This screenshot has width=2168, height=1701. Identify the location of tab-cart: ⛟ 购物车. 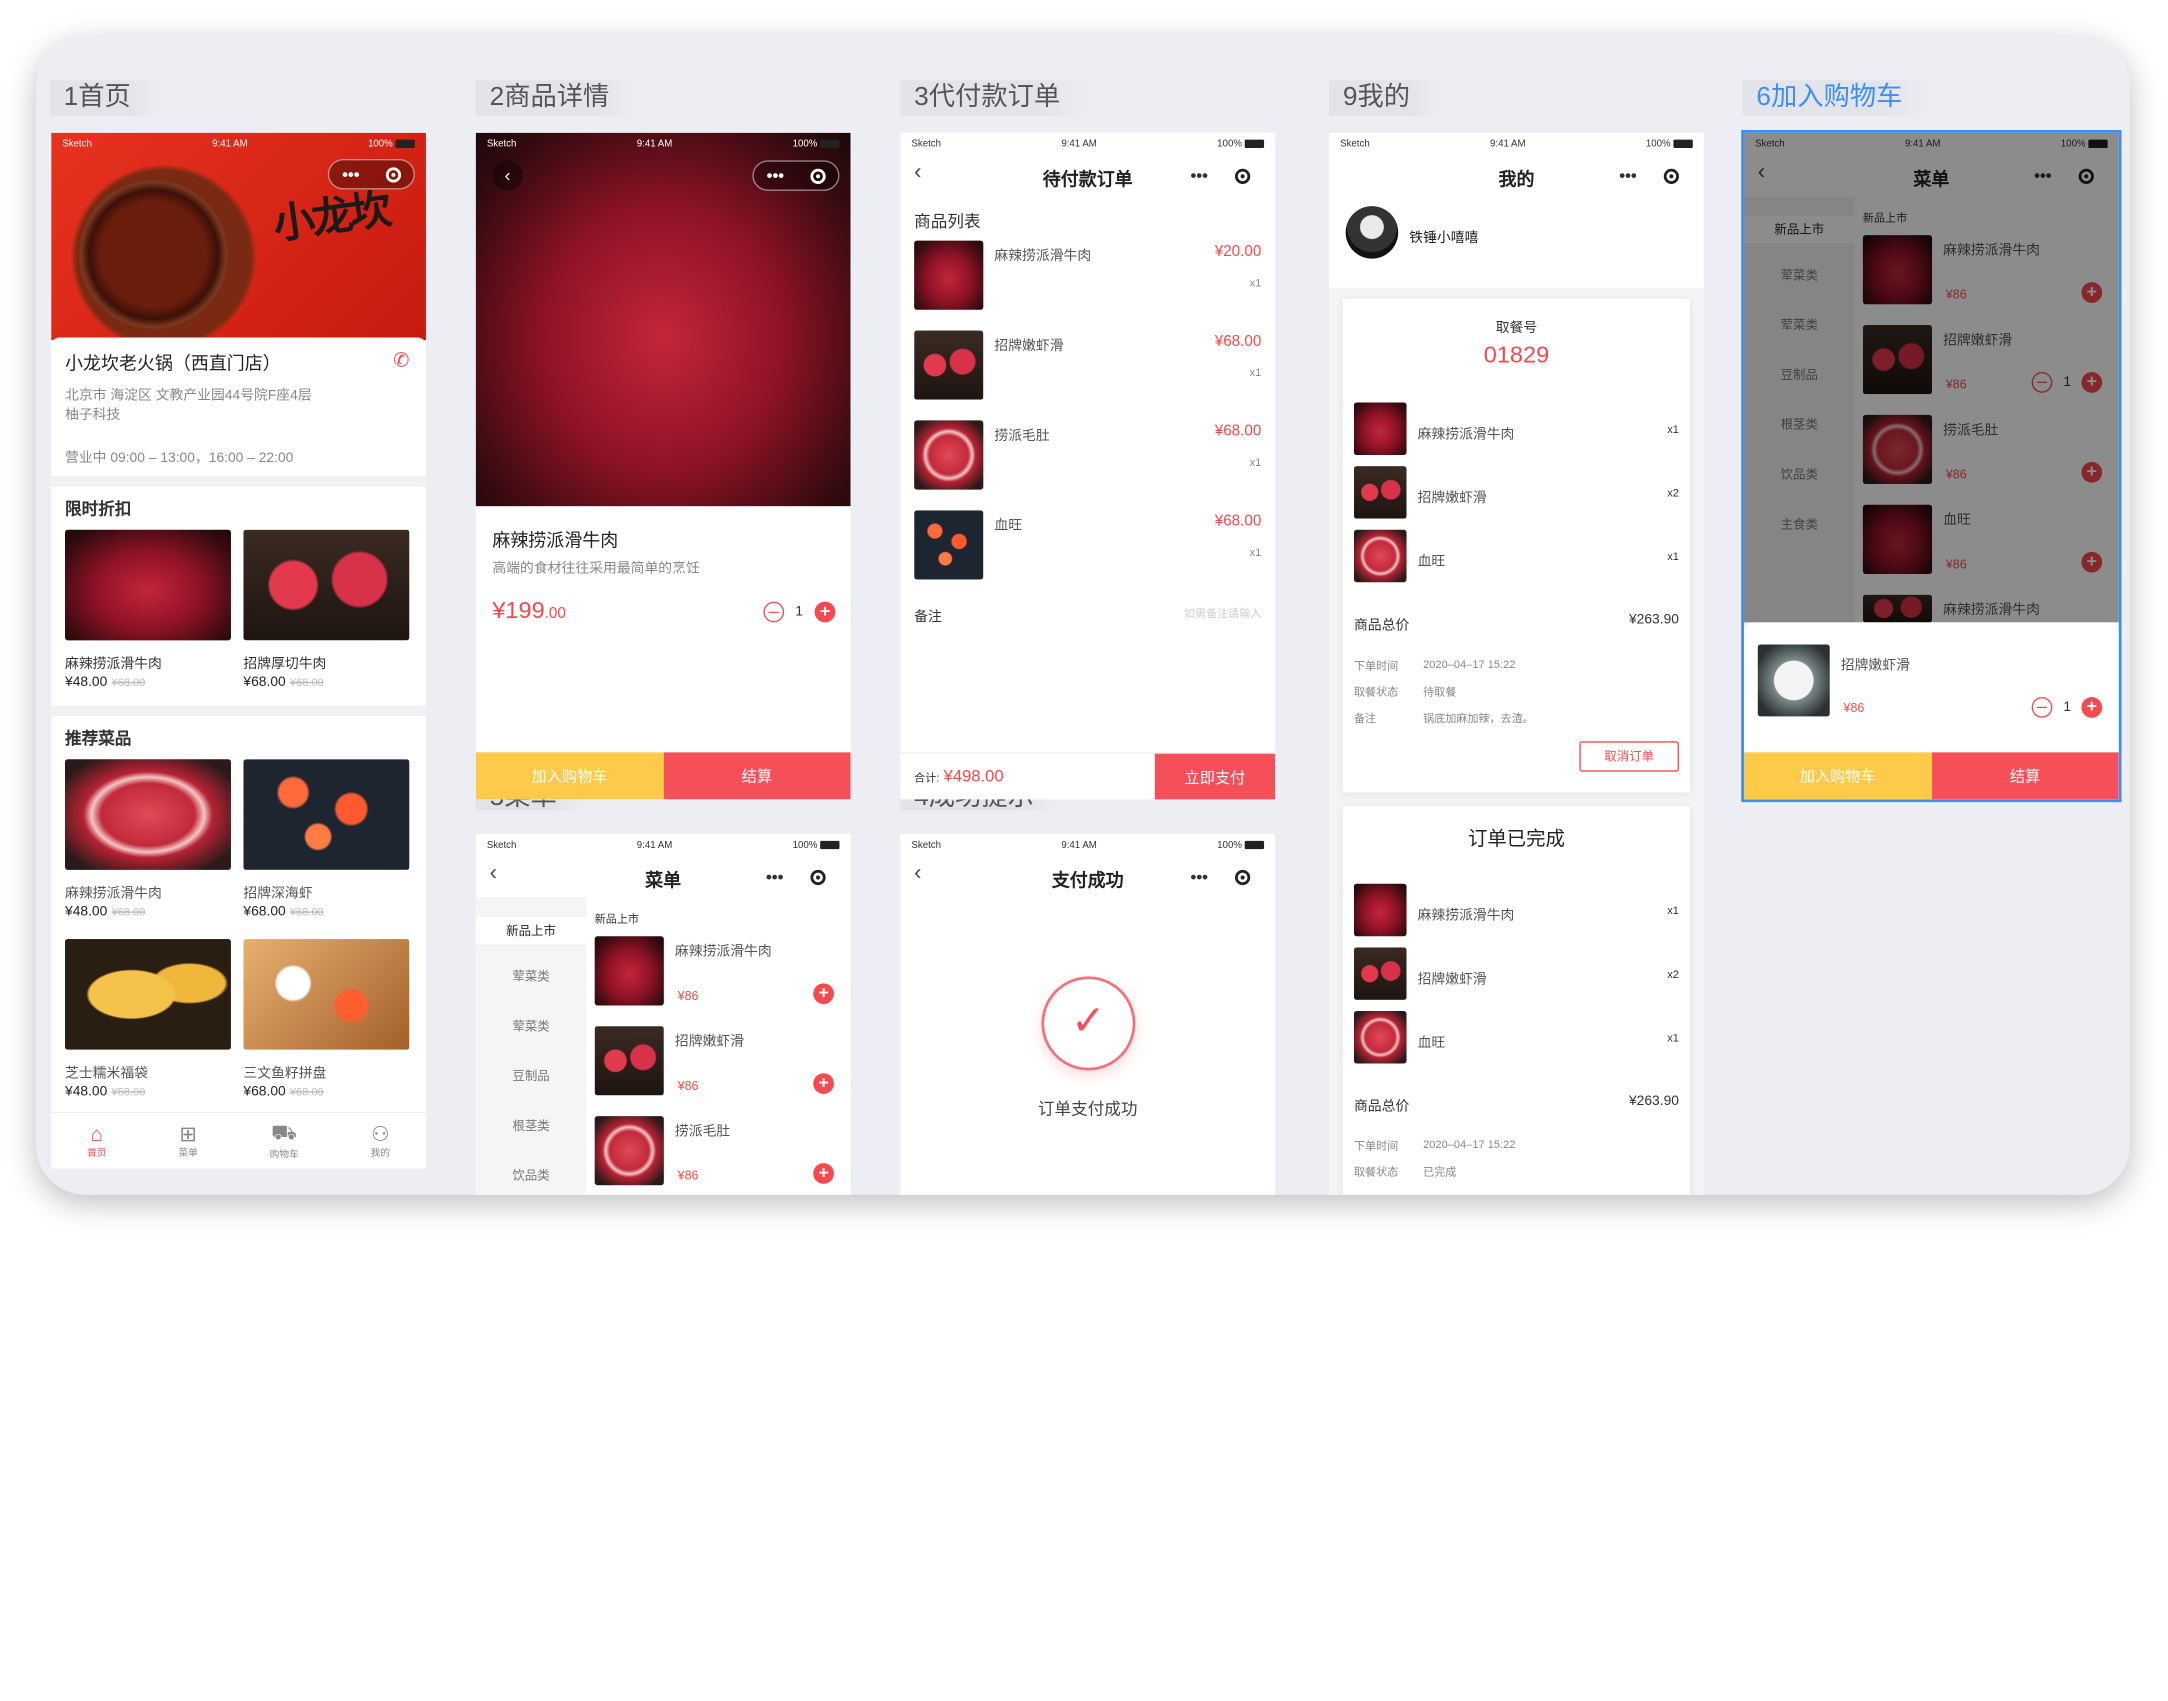
(284, 1141).